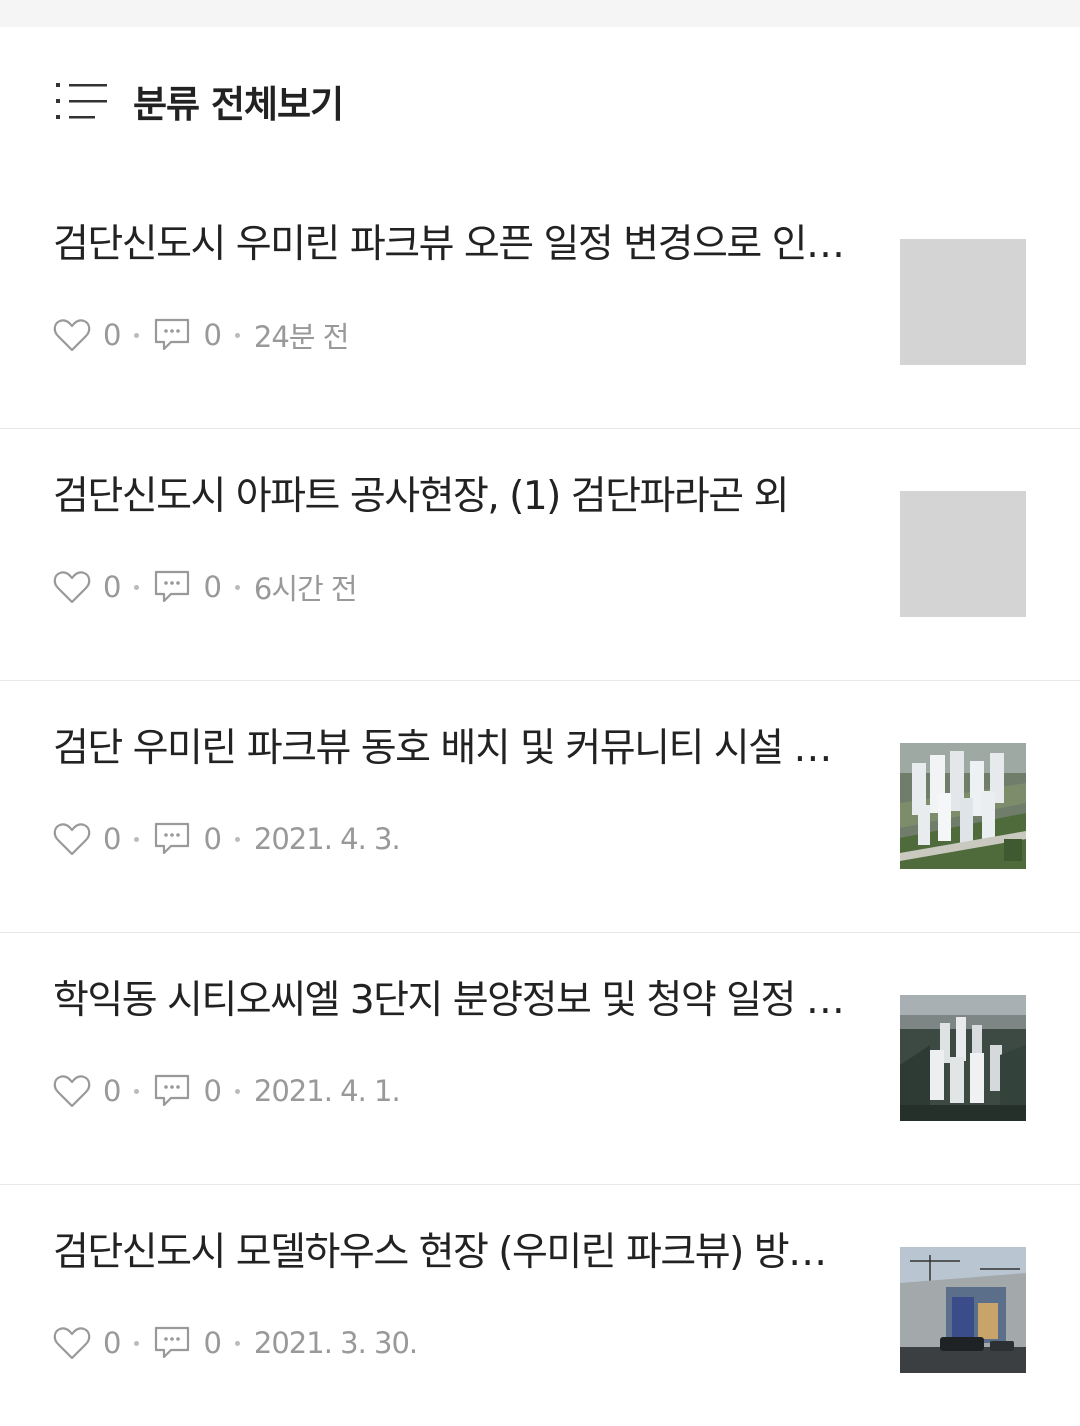 This screenshot has width=1080, height=1426. What do you see at coordinates (963, 1310) in the screenshot?
I see `post-thumbnail-model-house` at bounding box center [963, 1310].